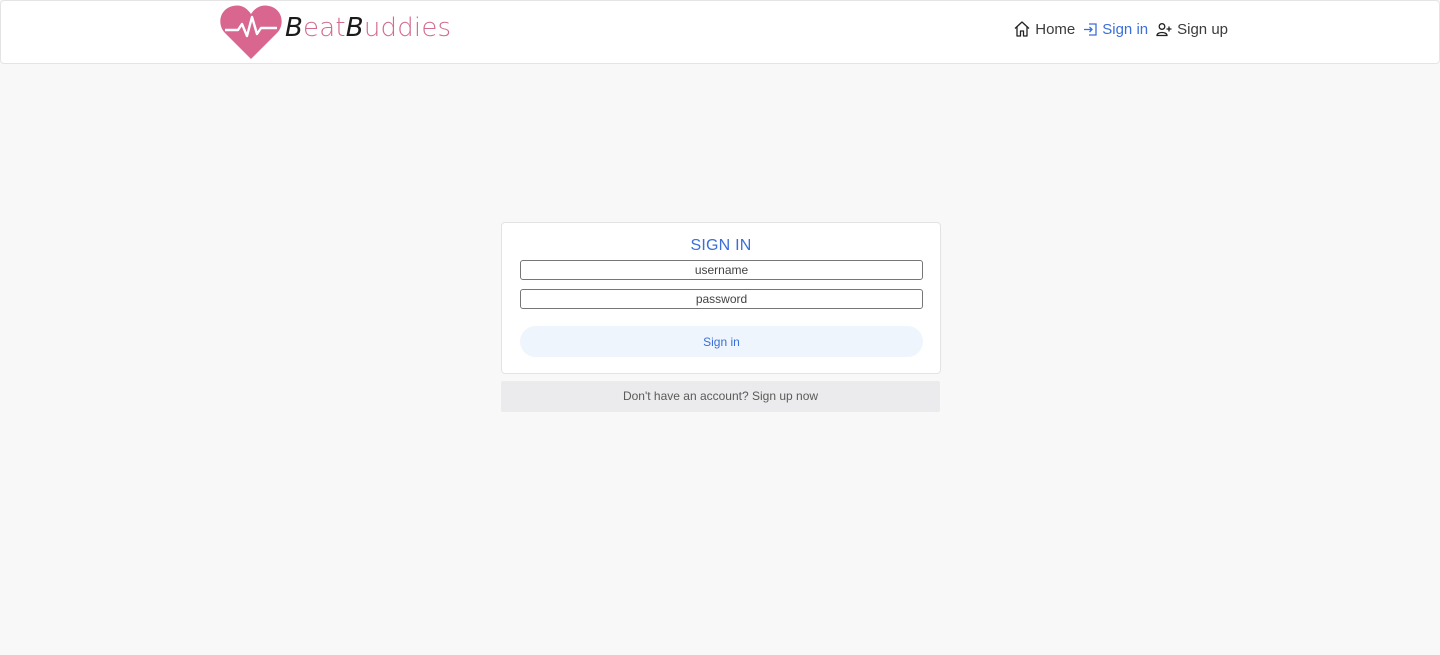  Describe the element at coordinates (720, 396) in the screenshot. I see `signup-link: Don't have an account? Sign up now` at that location.